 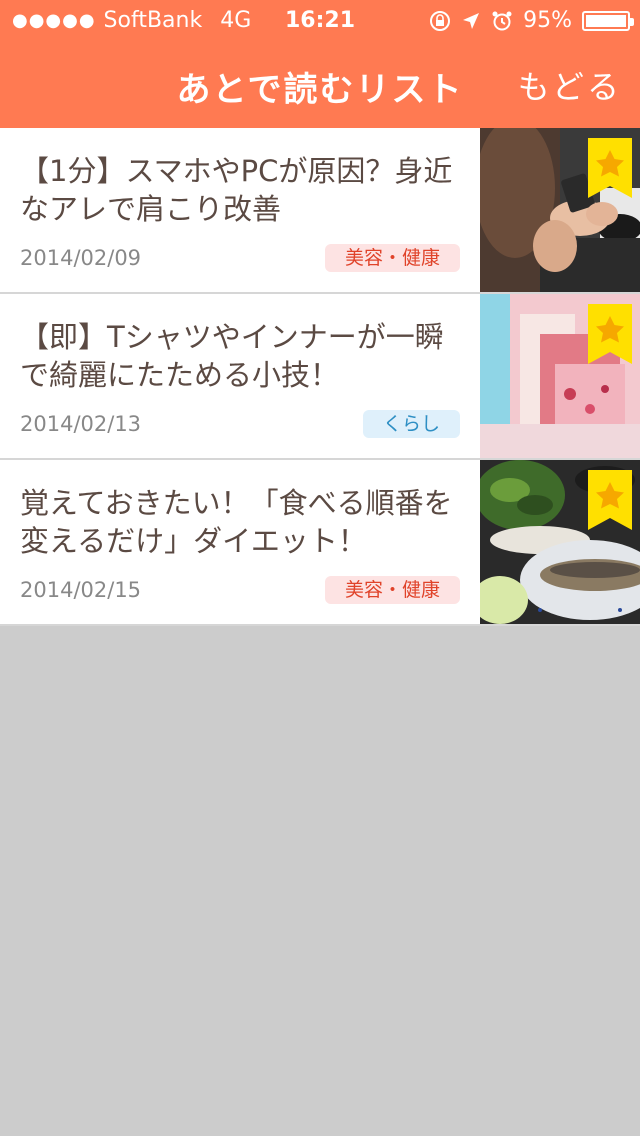 I want to click on alarm-icon, so click(x=502, y=20).